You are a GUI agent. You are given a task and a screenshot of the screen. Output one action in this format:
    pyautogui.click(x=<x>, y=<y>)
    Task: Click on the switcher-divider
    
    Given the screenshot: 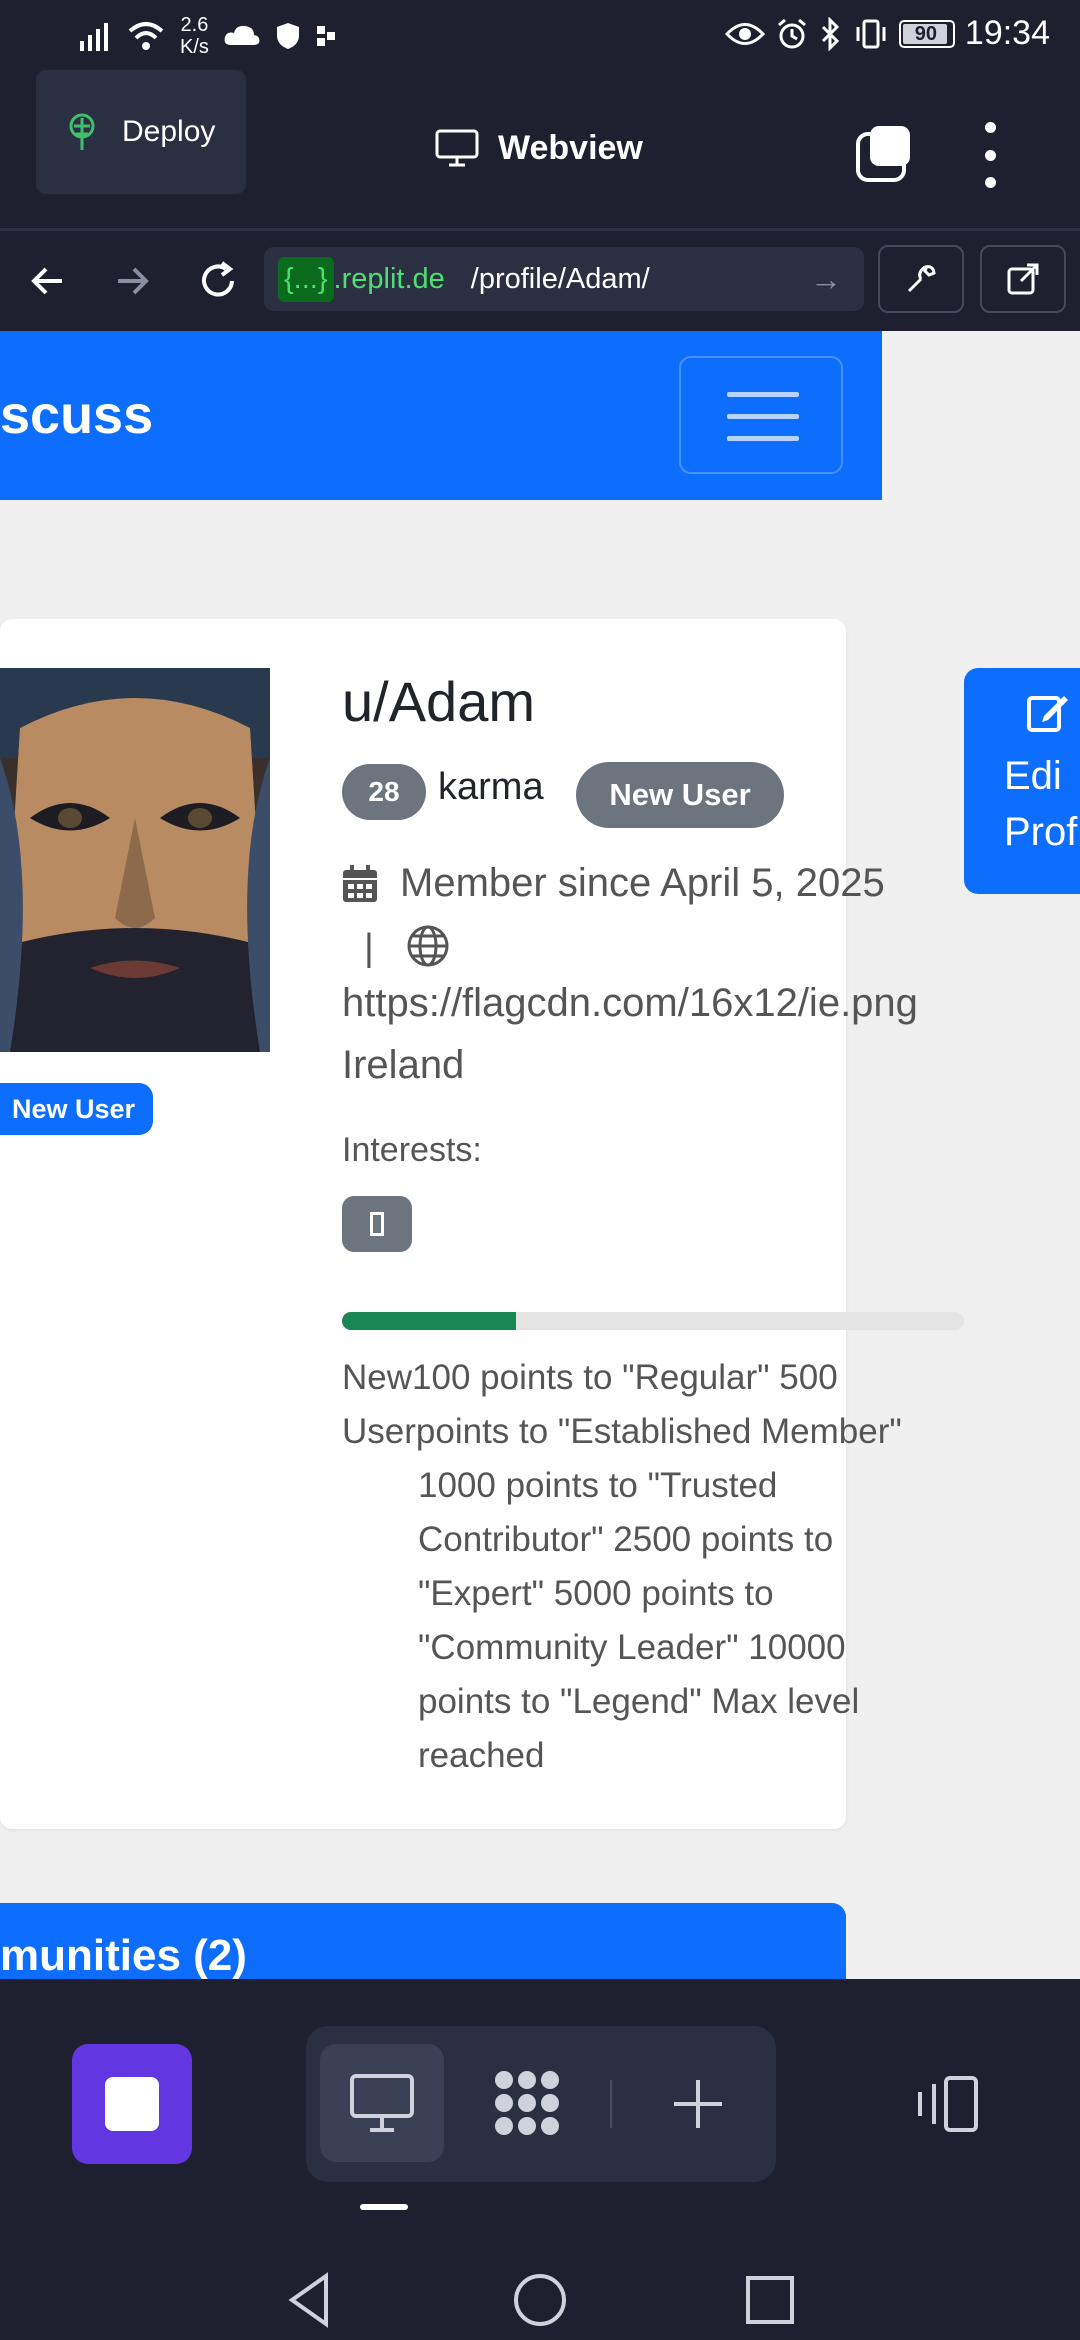 What is the action you would take?
    pyautogui.click(x=611, y=2104)
    